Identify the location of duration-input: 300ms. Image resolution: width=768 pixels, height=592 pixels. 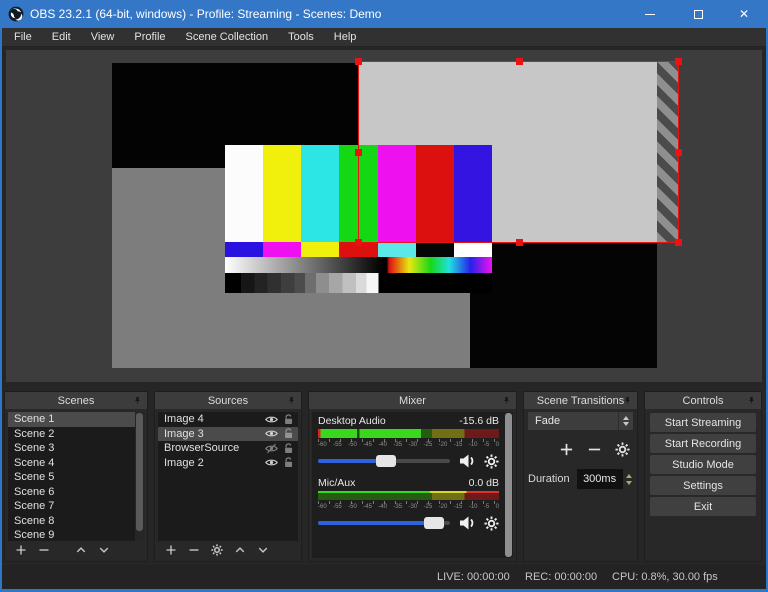
(599, 479).